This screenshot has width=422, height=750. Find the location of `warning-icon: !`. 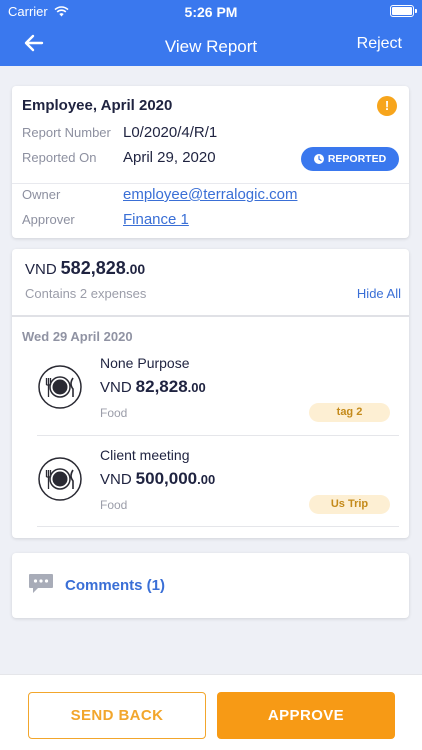

warning-icon: ! is located at coordinates (387, 106).